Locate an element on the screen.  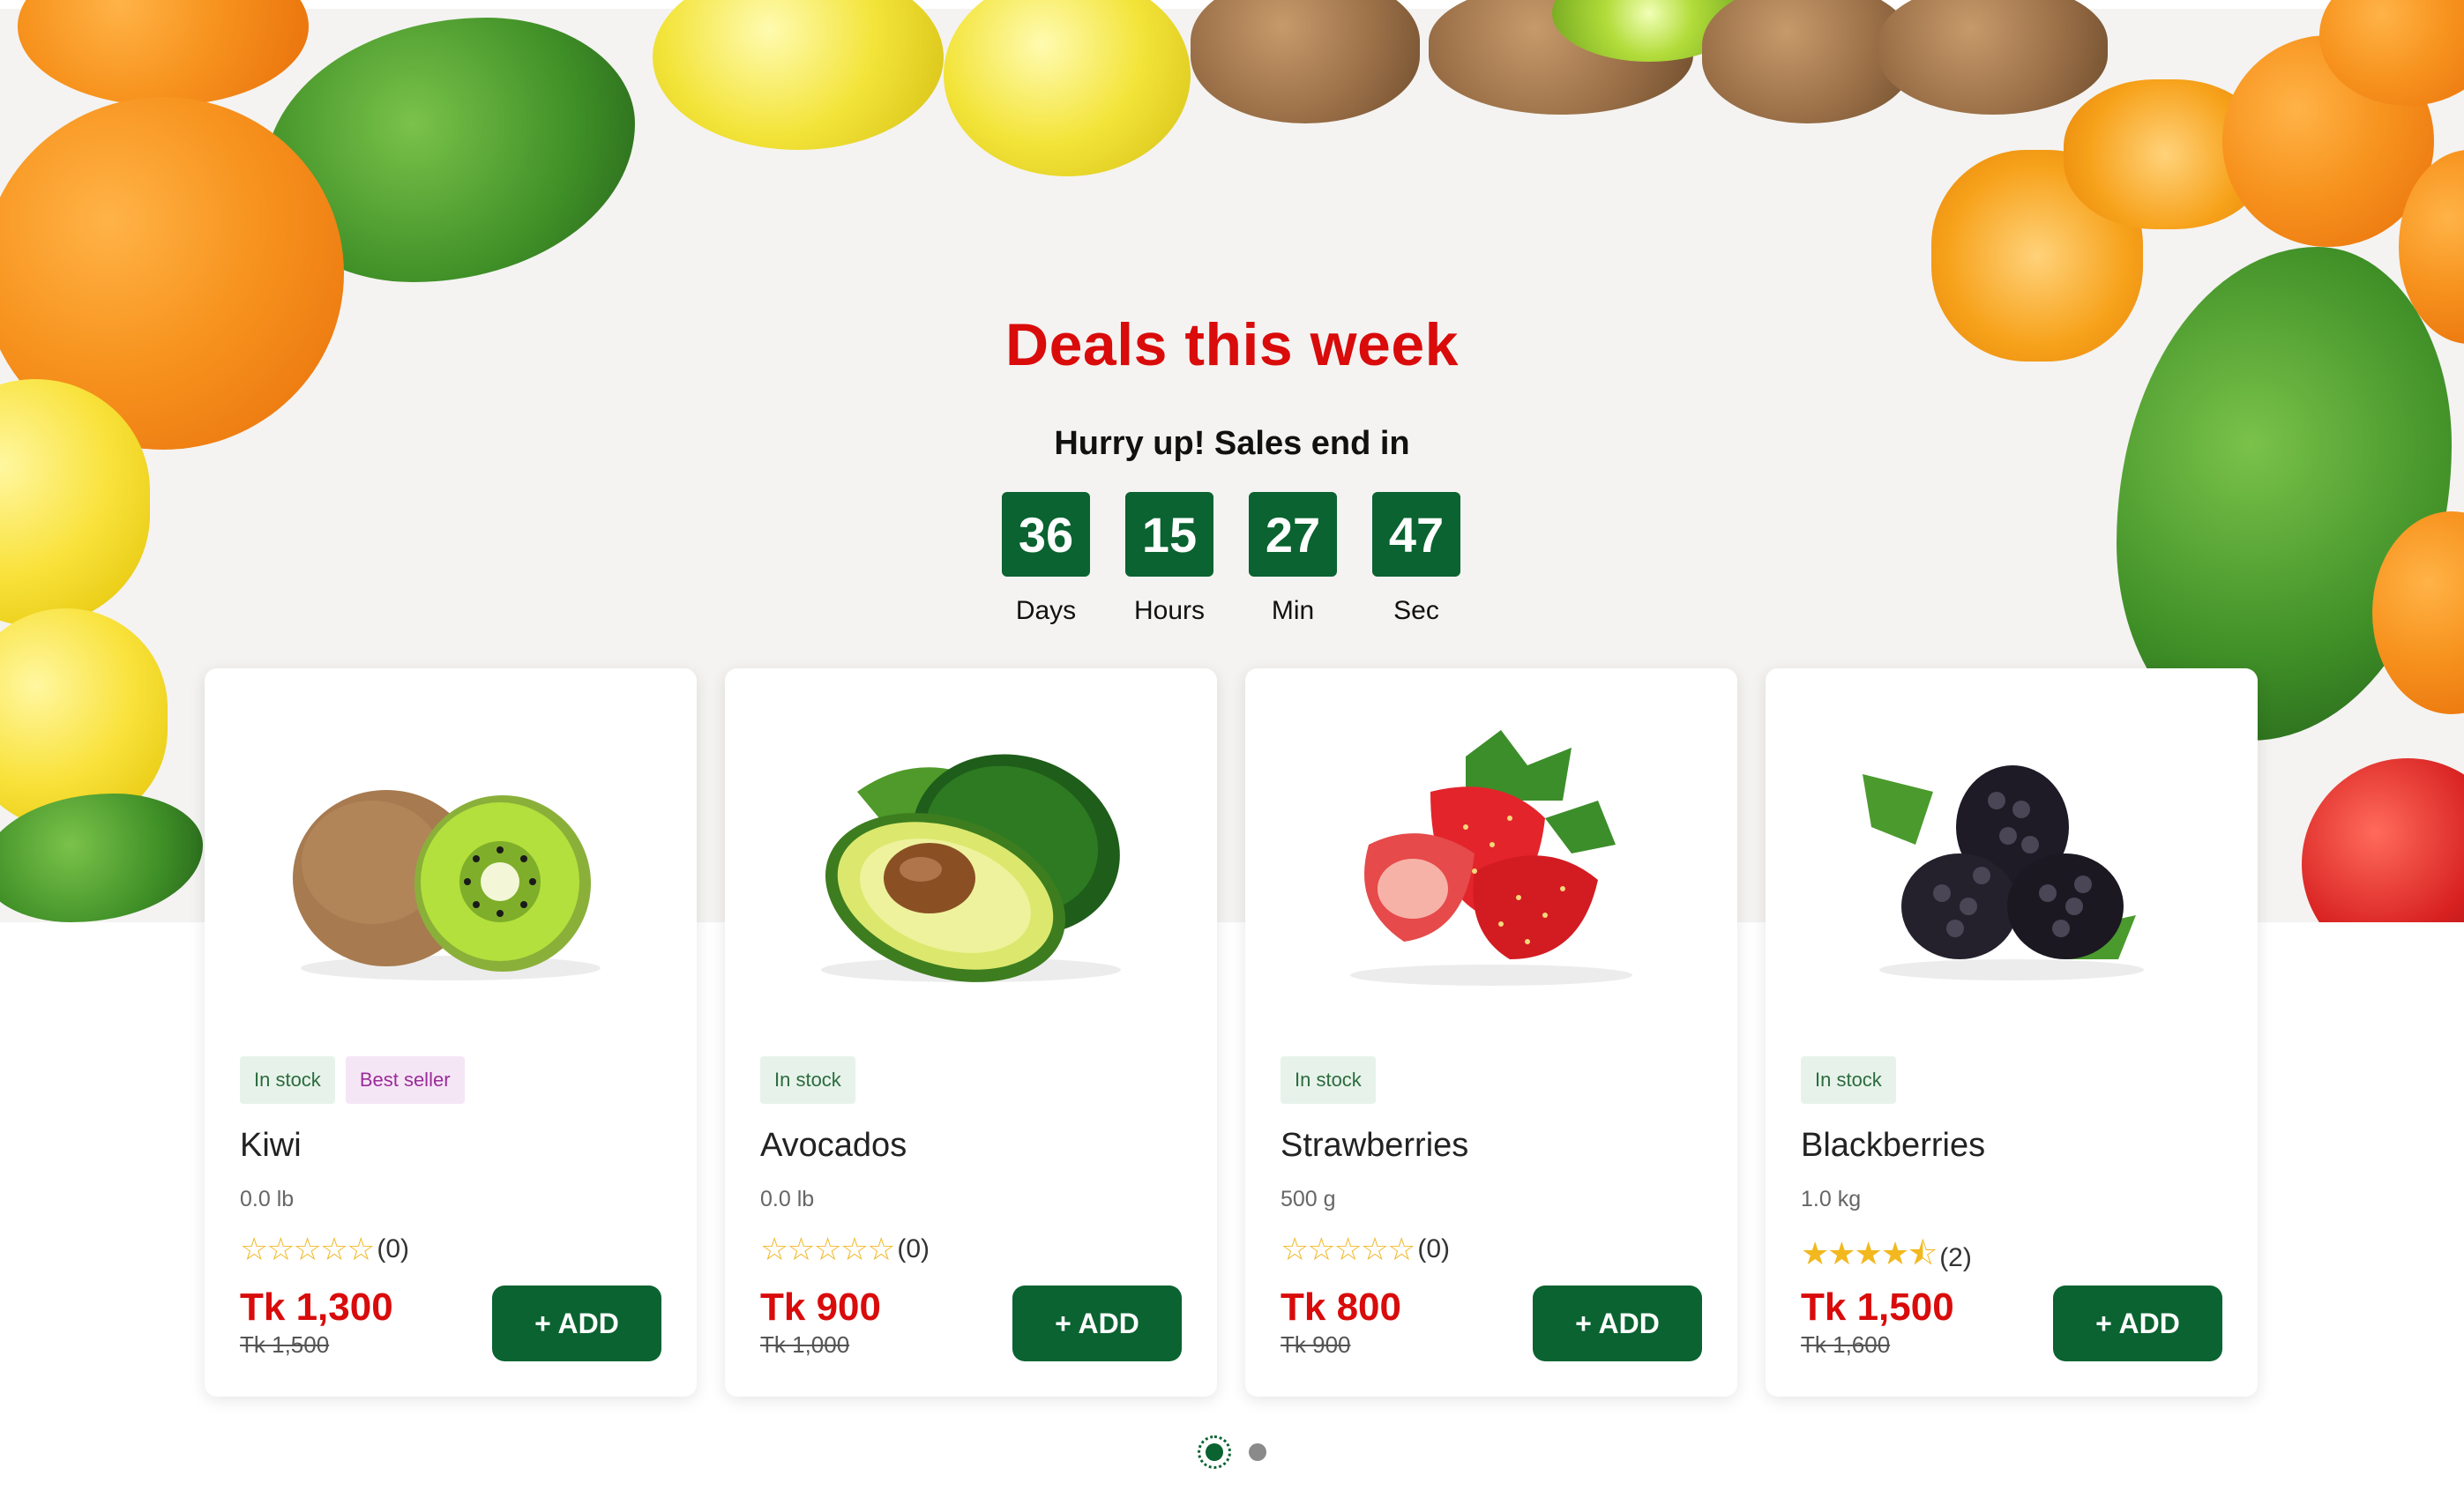
countdown-hours: 15 Hours is located at coordinates (1169, 559).